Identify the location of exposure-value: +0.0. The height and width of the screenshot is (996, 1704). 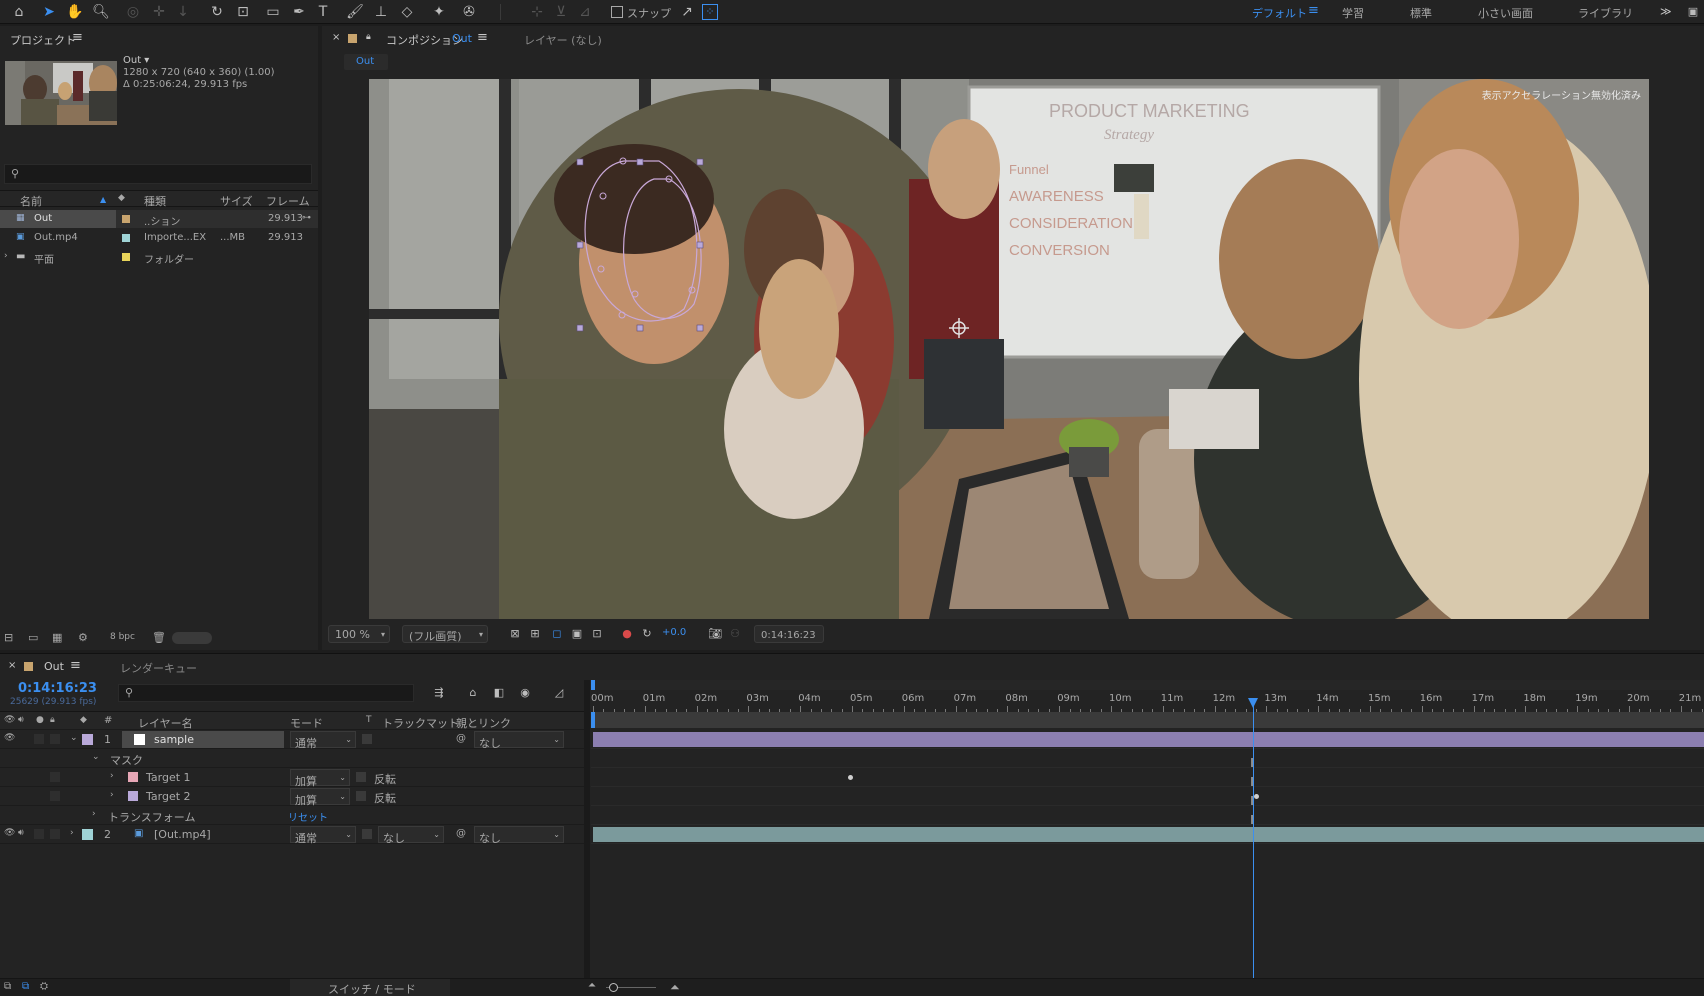
(674, 632).